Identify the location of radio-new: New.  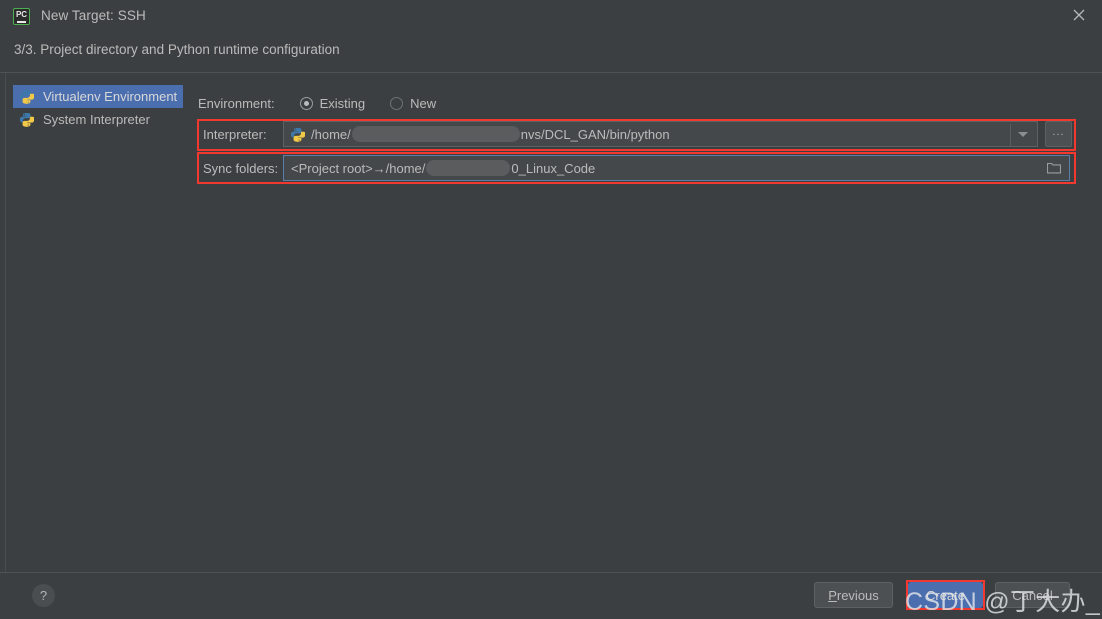
(413, 103).